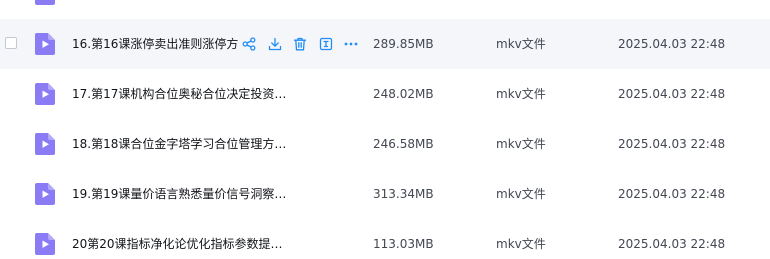 The height and width of the screenshot is (259, 770). I want to click on delete-icon, so click(300, 44).